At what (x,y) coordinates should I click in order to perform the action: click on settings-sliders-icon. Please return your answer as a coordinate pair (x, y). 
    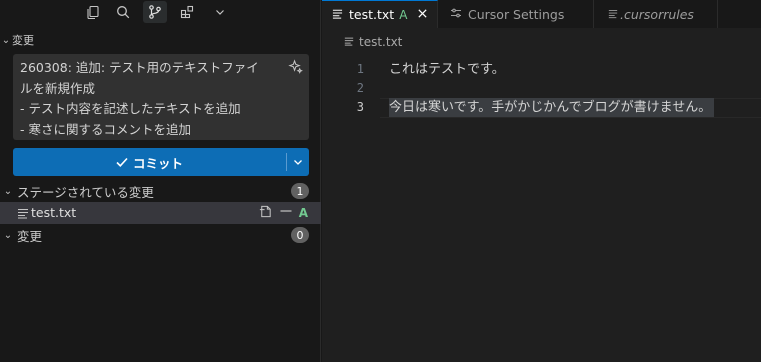
    Looking at the image, I should click on (456, 14).